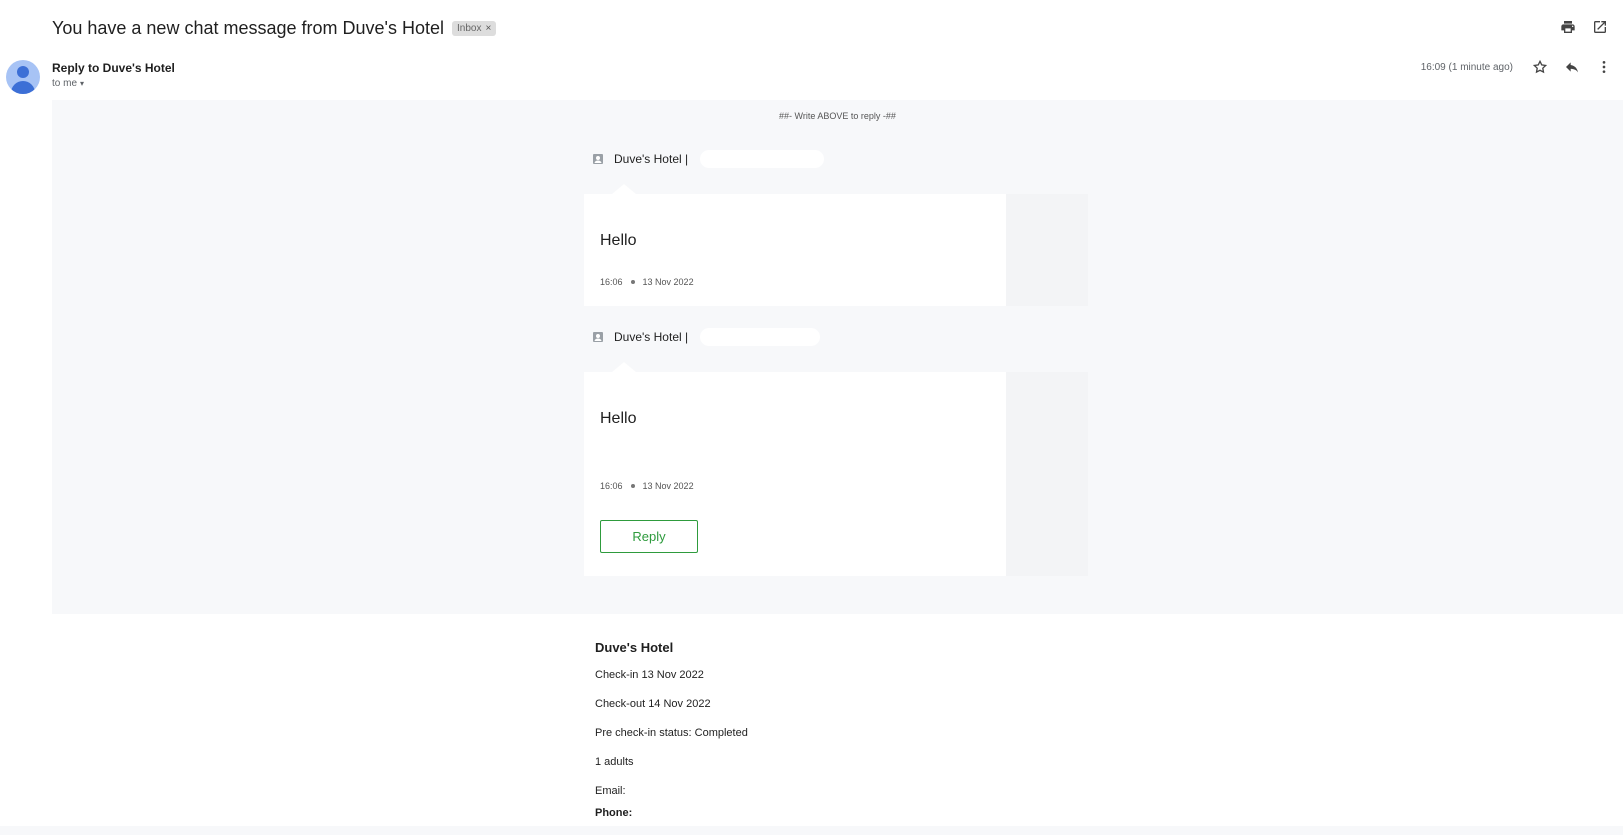  I want to click on hotel-name: Duve's Hotel, so click(634, 647).